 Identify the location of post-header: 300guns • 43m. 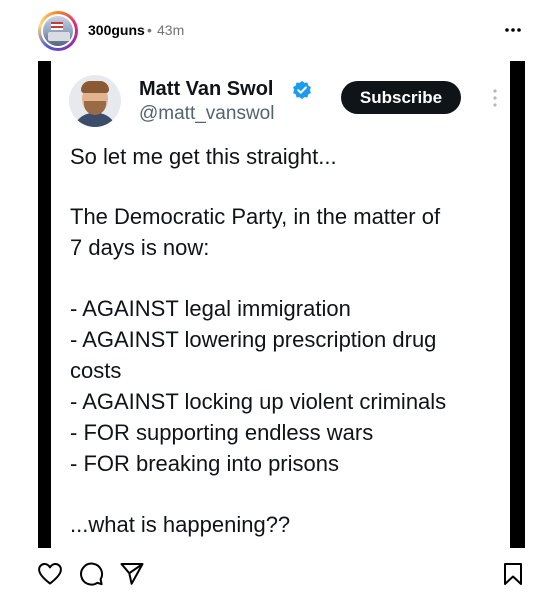
(277, 31).